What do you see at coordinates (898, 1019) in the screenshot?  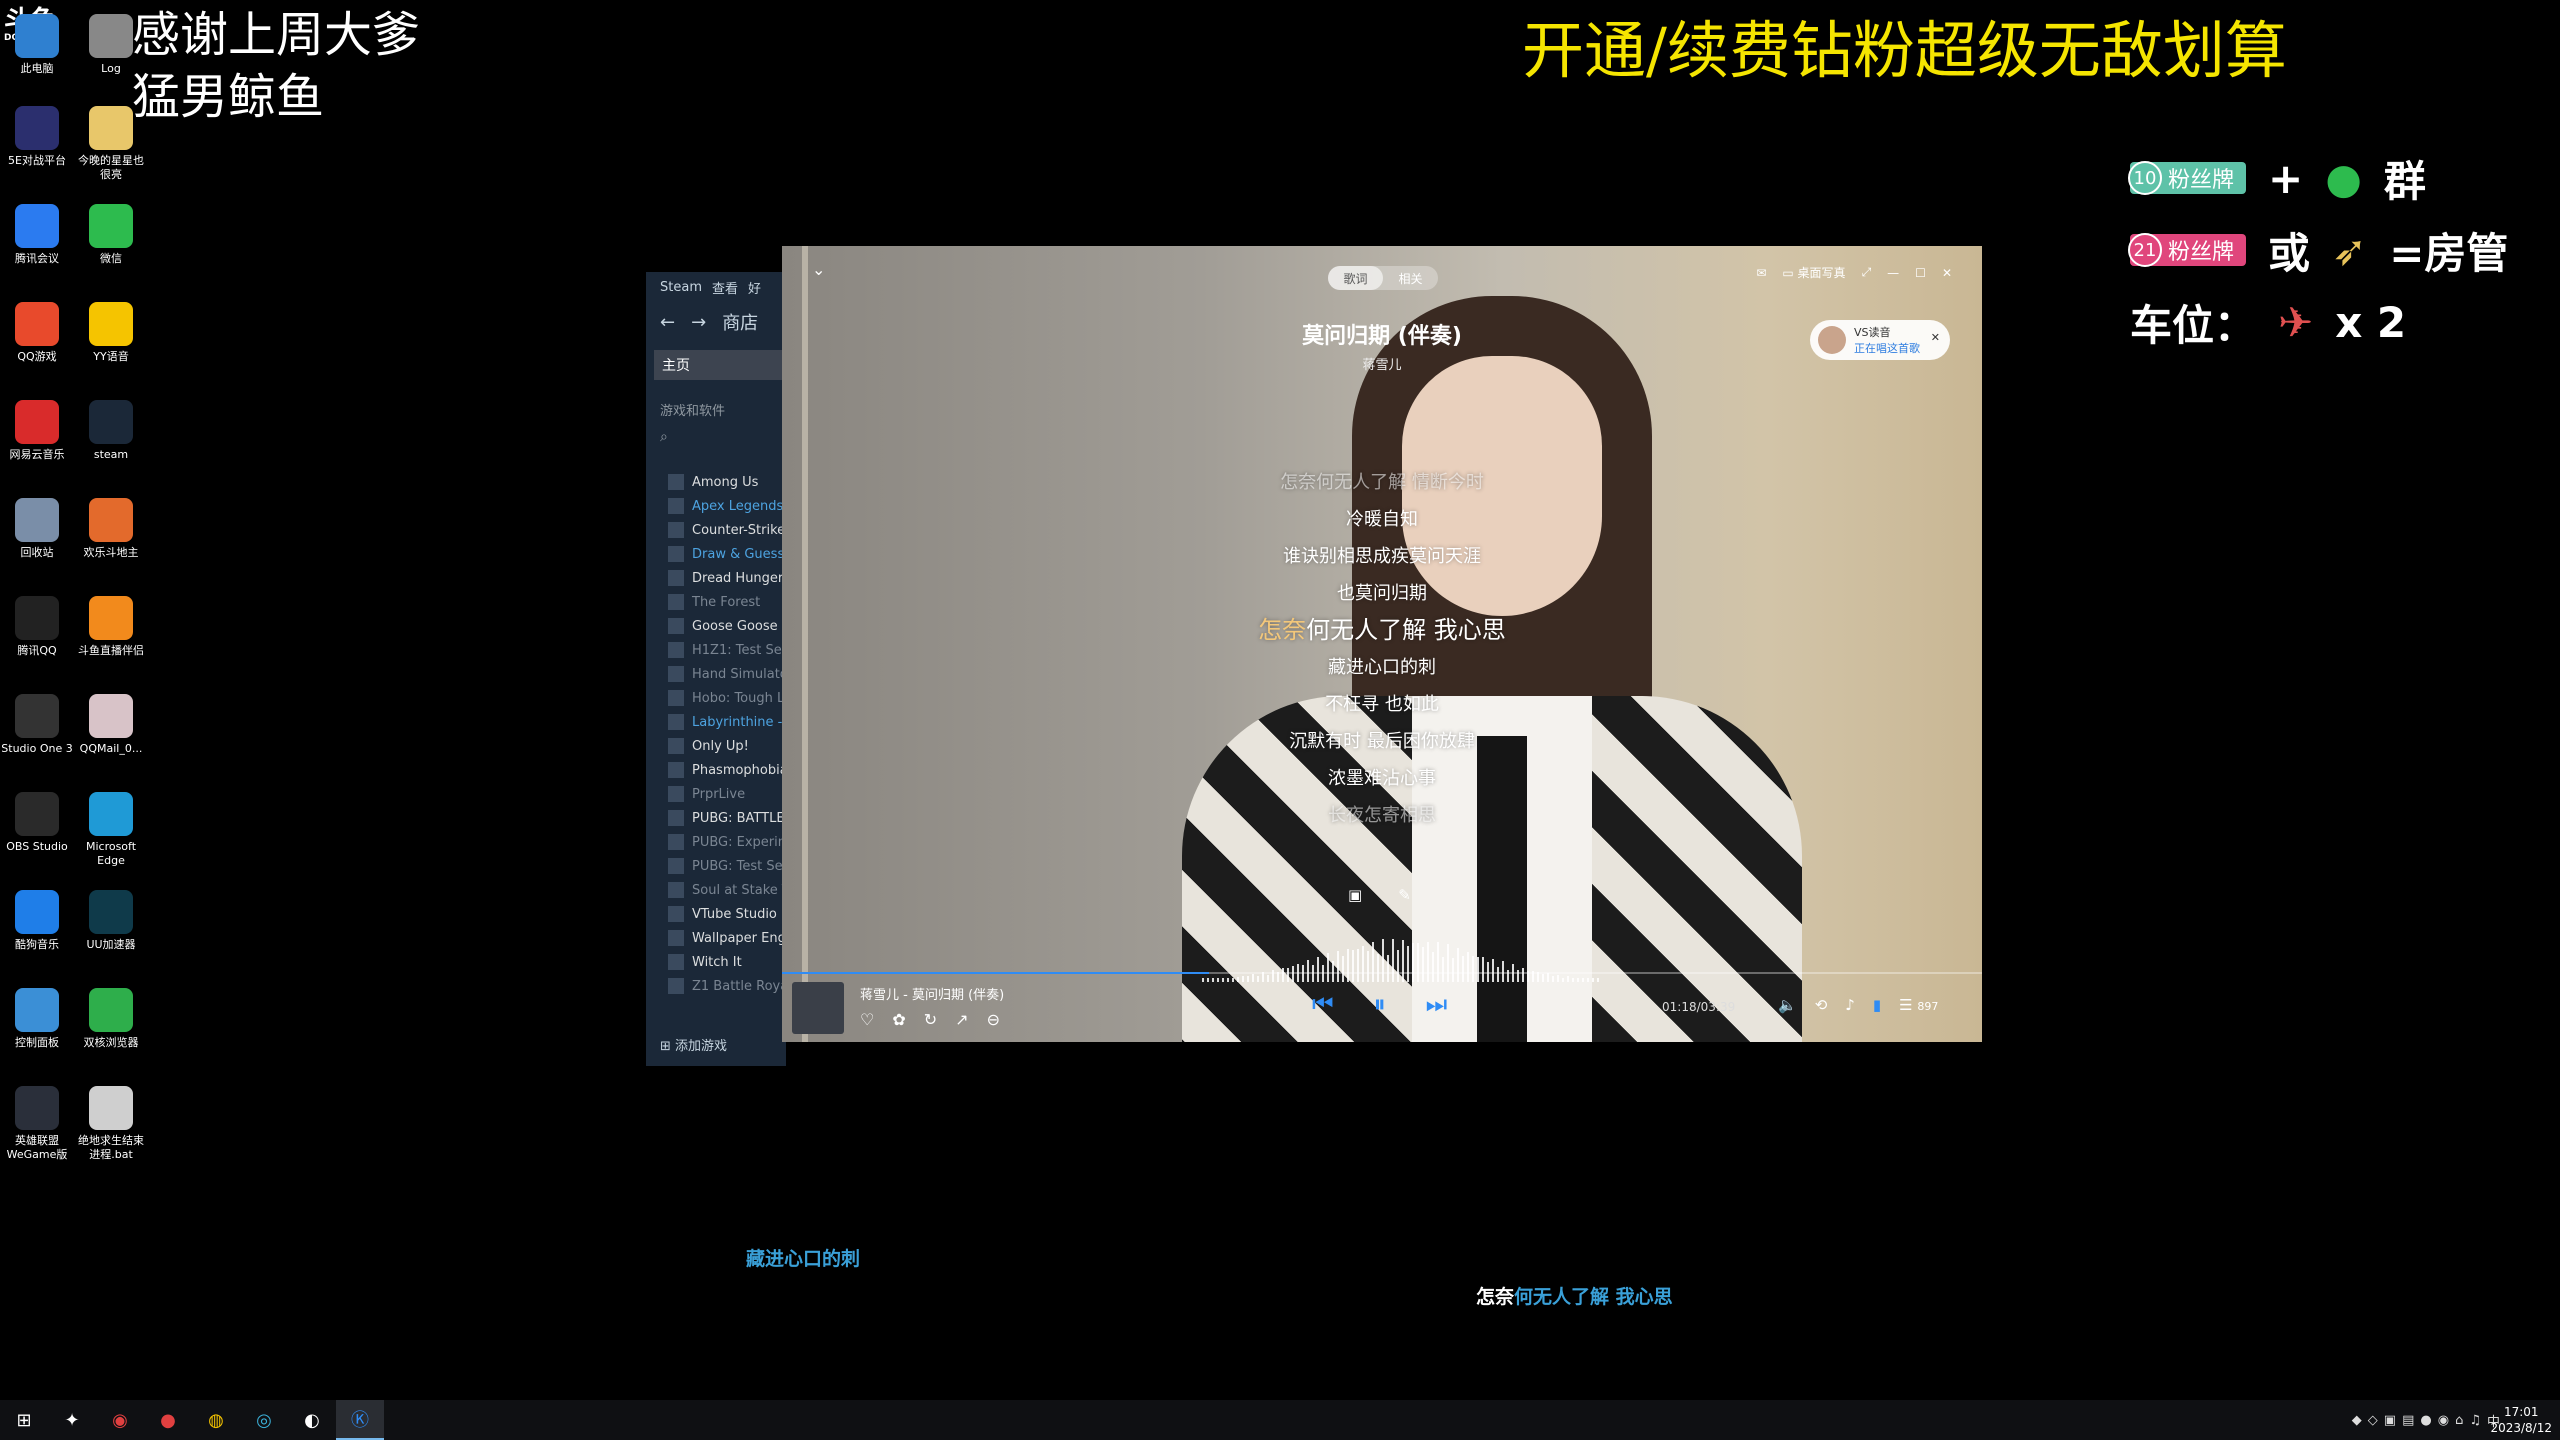 I see `gift-icon: ✿` at bounding box center [898, 1019].